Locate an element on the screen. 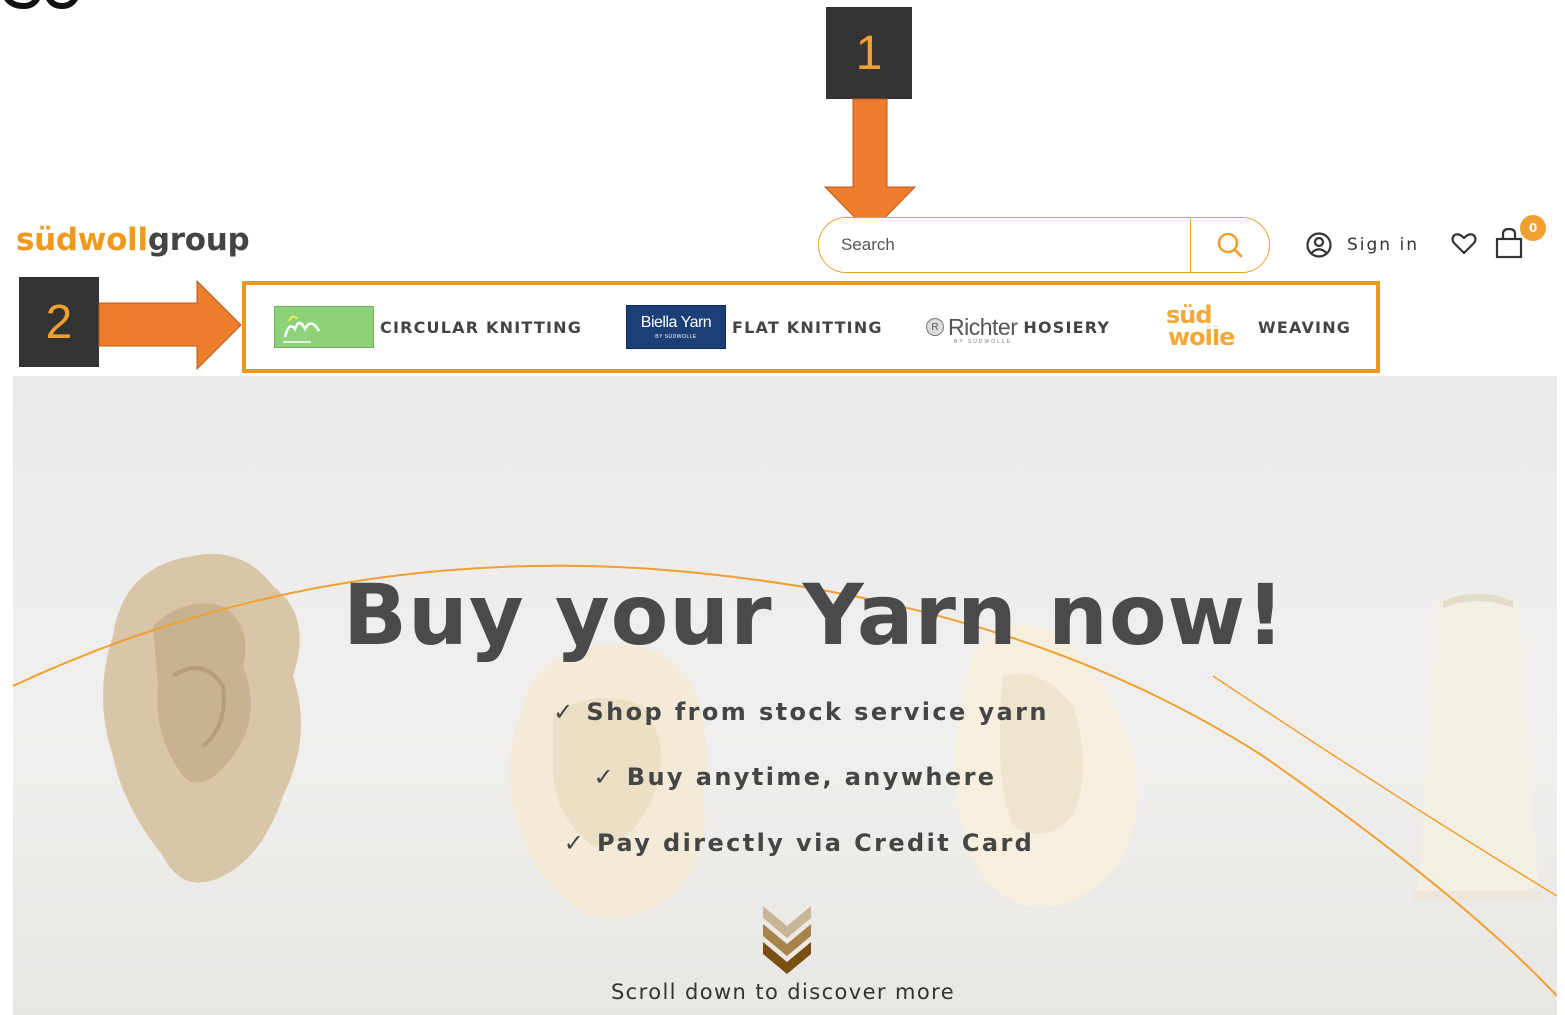  nav-item-flat-knitting: Biella Yarn BY SÜDWOLLE FLAT KNITTING is located at coordinates (754, 327).